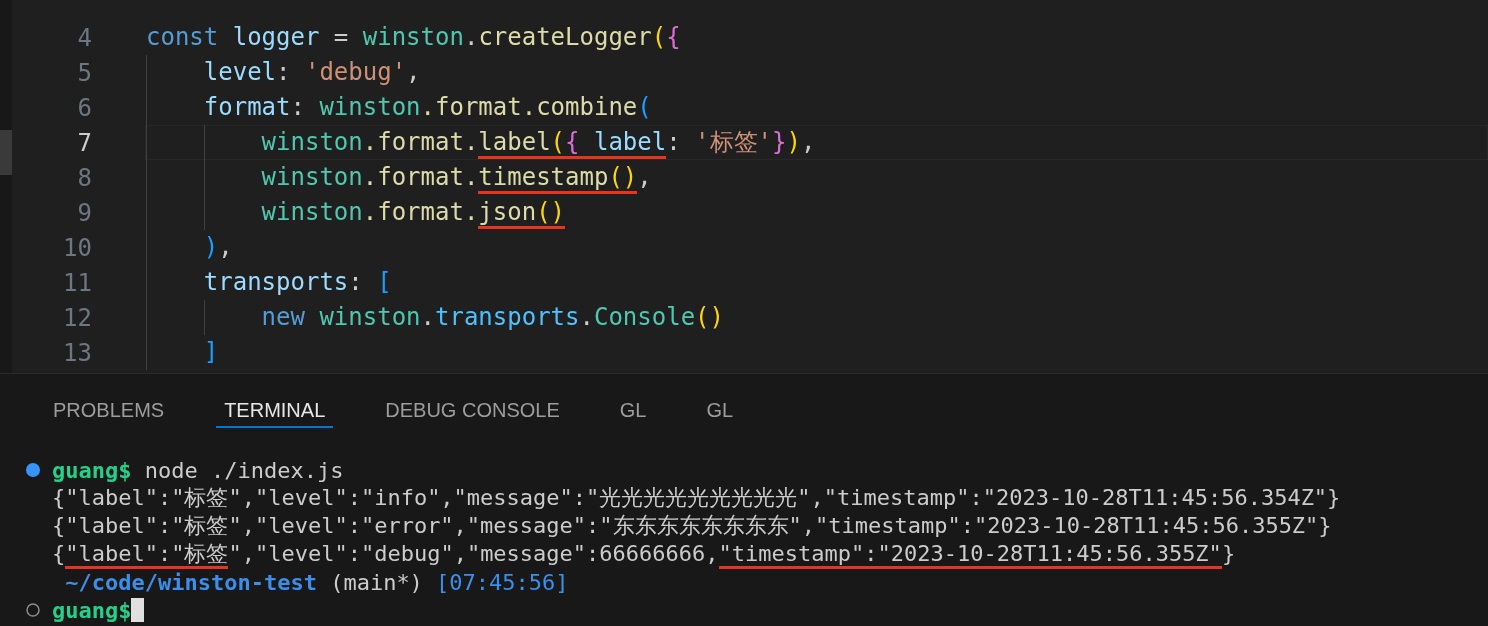  Describe the element at coordinates (84, 37) in the screenshot. I see `line-number: 4` at that location.